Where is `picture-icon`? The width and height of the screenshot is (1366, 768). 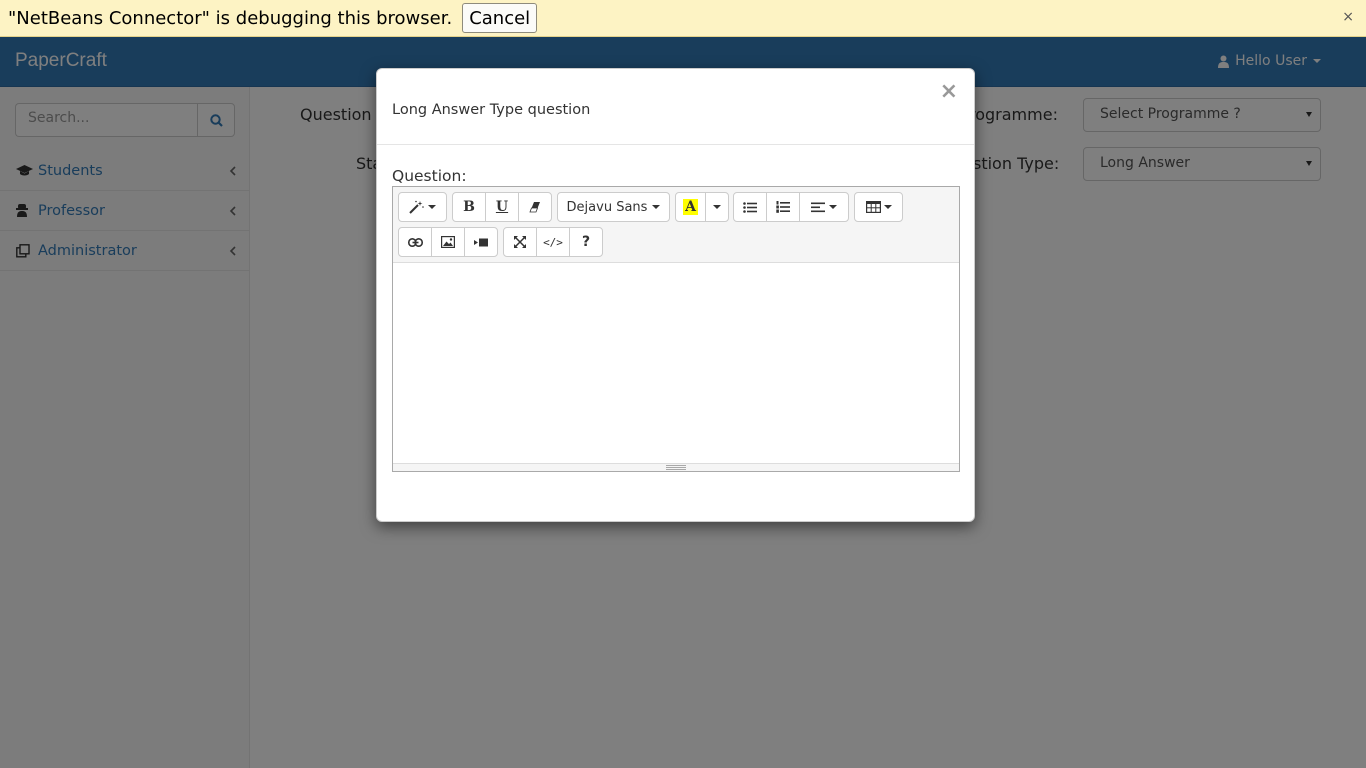 picture-icon is located at coordinates (448, 242).